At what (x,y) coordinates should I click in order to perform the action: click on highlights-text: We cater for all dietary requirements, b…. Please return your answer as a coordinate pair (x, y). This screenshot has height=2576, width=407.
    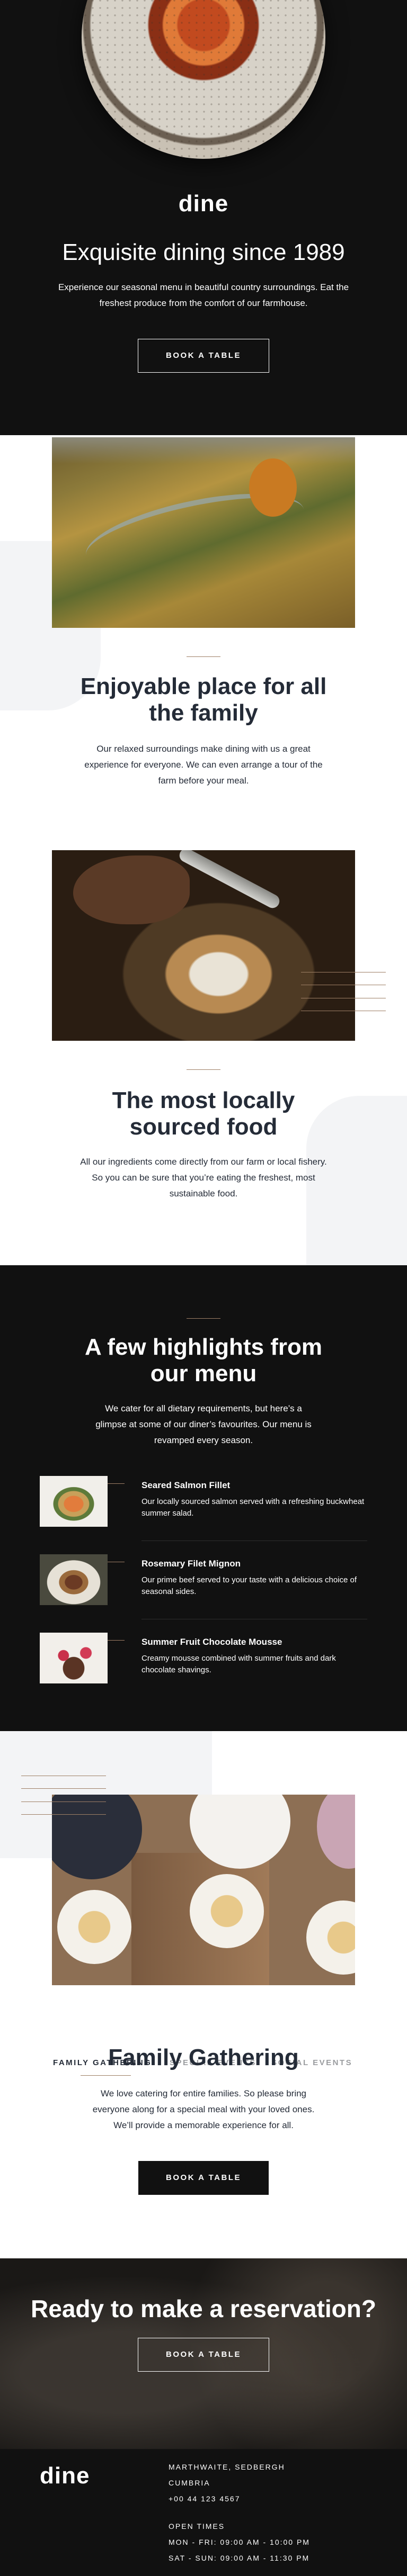
    Looking at the image, I should click on (203, 1424).